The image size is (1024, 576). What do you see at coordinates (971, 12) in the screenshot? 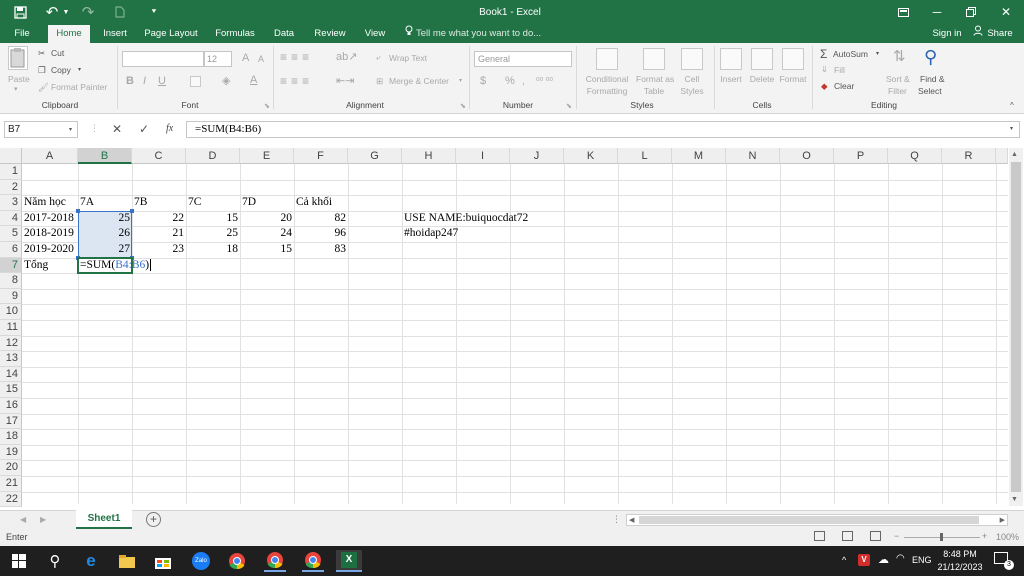
I see `restore-icon` at bounding box center [971, 12].